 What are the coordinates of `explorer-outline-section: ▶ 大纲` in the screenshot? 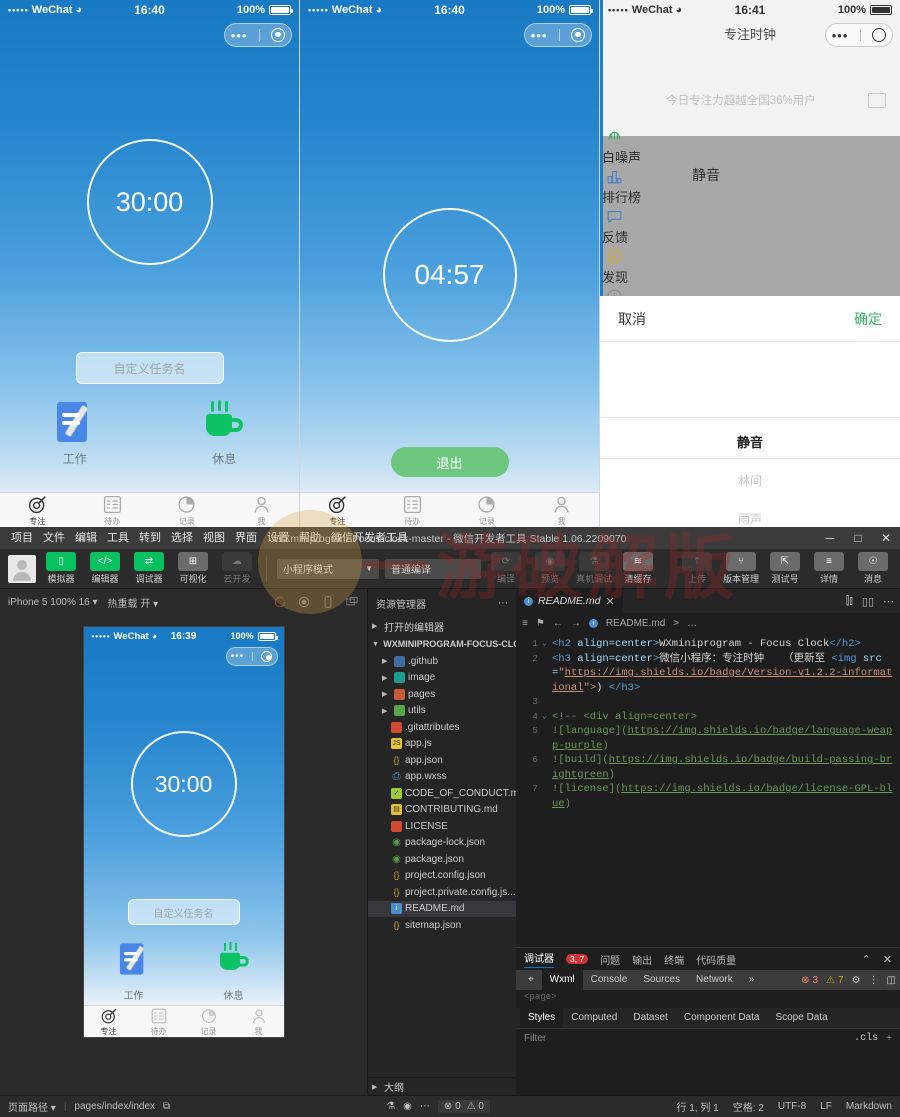 It's located at (442, 1086).